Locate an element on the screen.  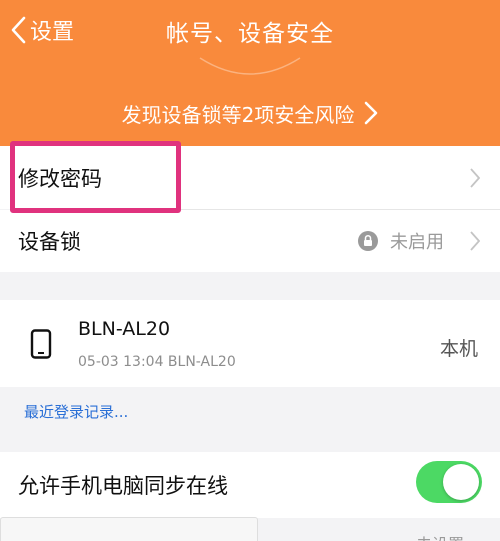
shield-arc-decoration is located at coordinates (250, 66).